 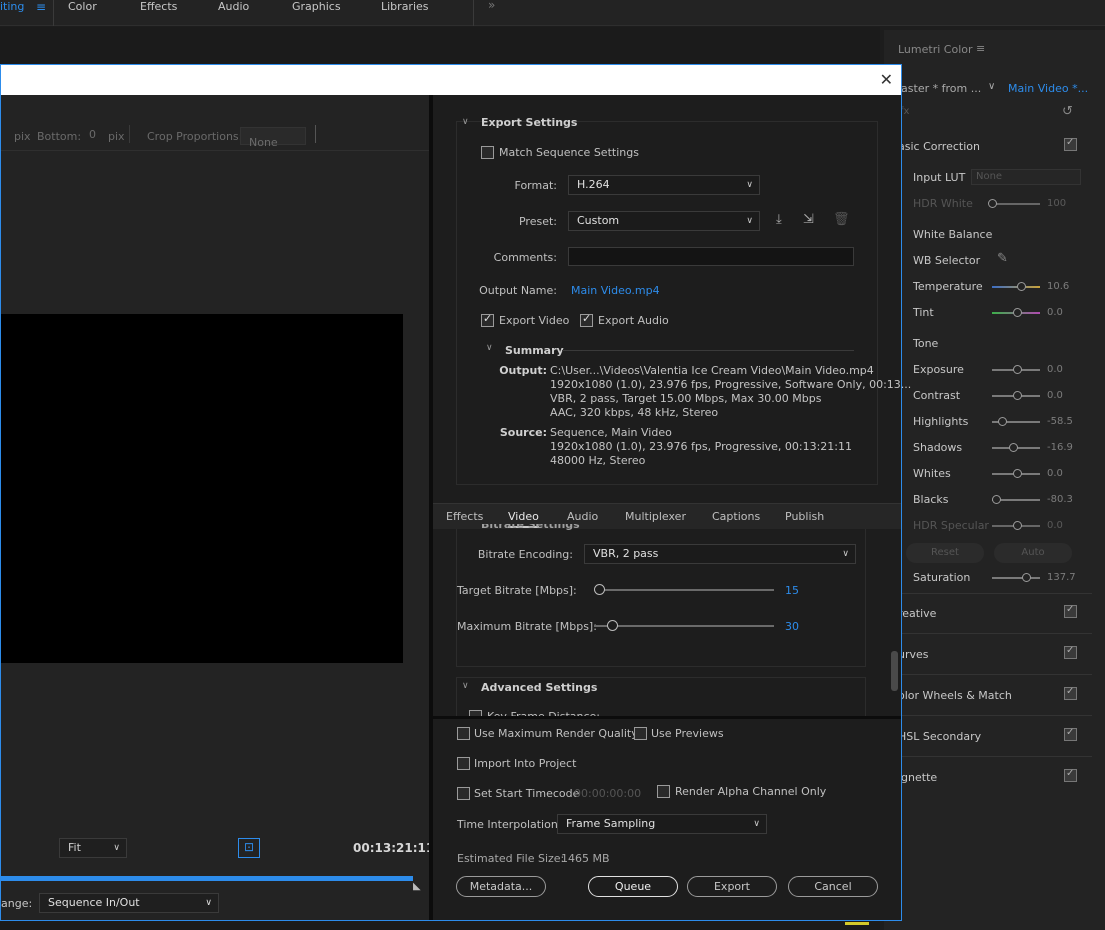 I want to click on double-chevron-right-icon: », so click(x=491, y=6).